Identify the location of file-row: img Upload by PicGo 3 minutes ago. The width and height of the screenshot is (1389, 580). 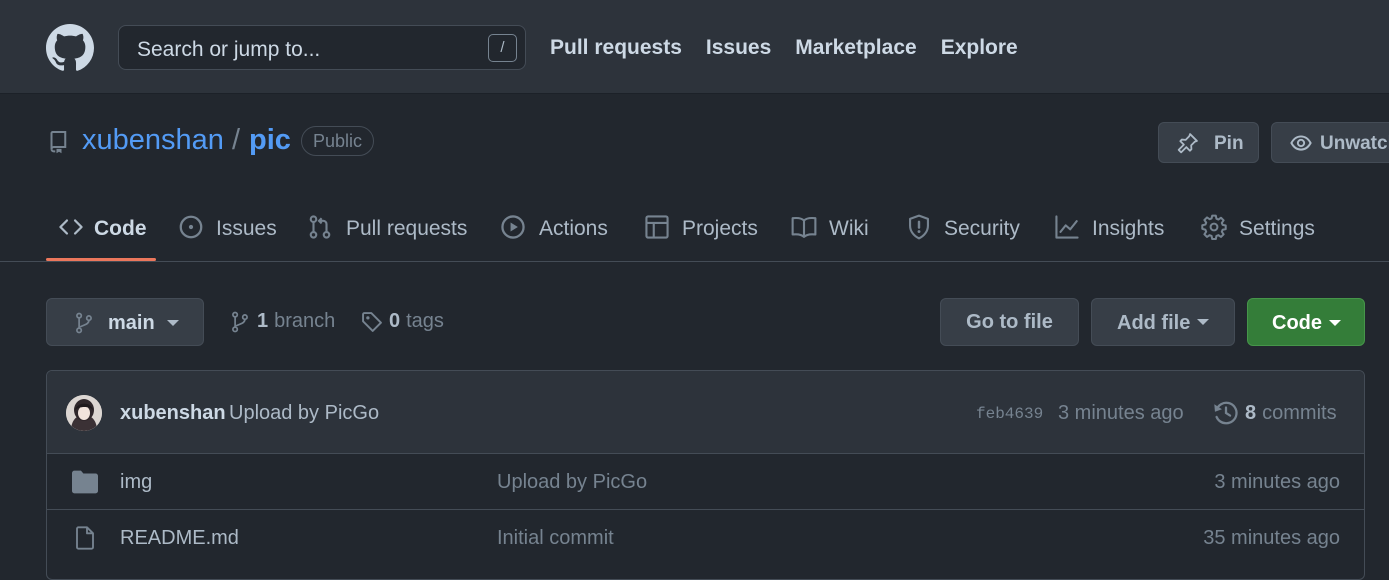
(705, 481).